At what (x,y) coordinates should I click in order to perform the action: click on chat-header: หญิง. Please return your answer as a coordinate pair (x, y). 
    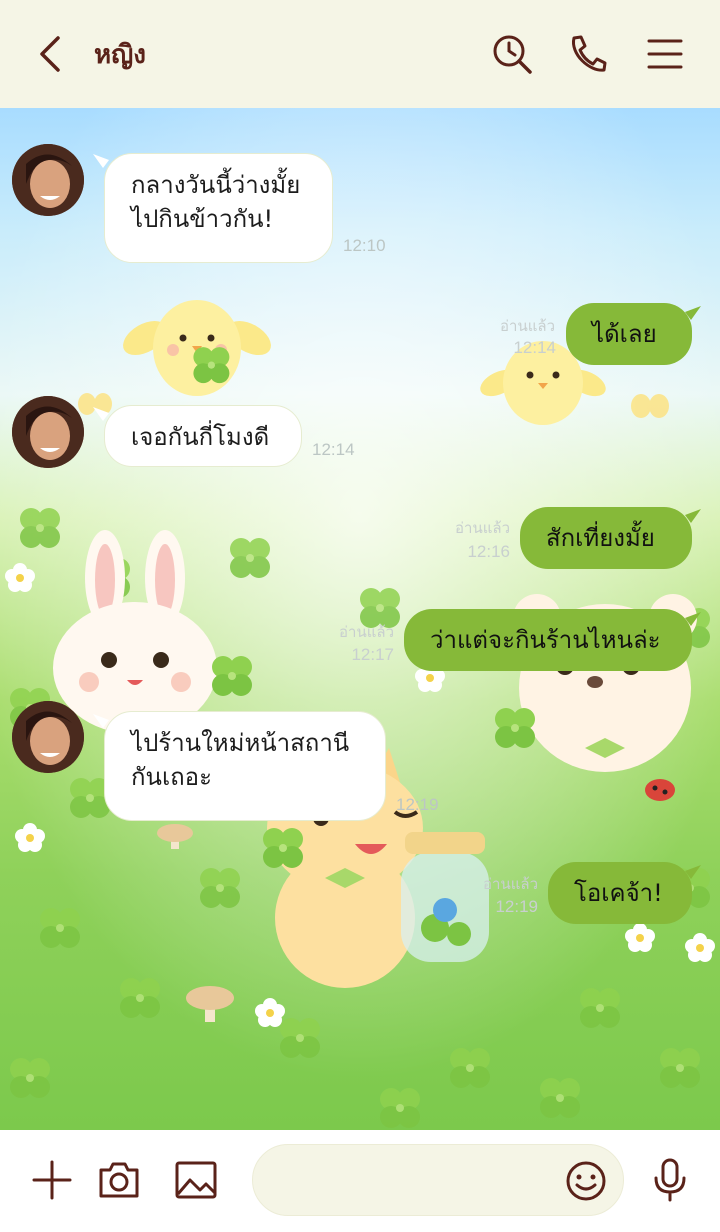
    Looking at the image, I should click on (360, 54).